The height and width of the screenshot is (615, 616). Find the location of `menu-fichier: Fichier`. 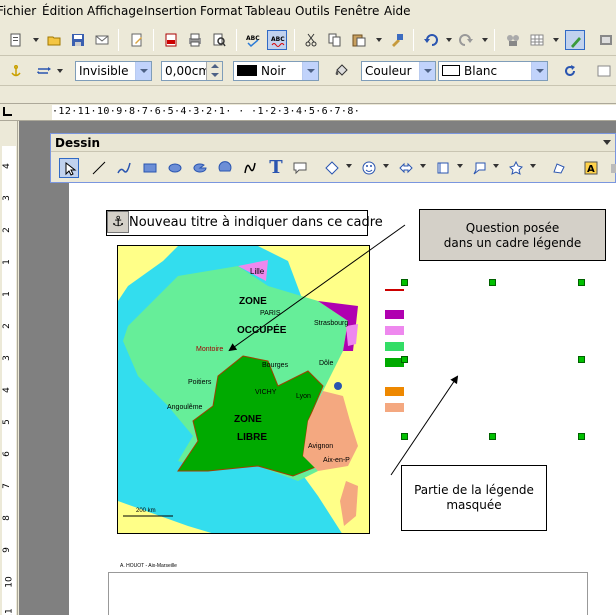

menu-fichier: Fichier is located at coordinates (18, 11).